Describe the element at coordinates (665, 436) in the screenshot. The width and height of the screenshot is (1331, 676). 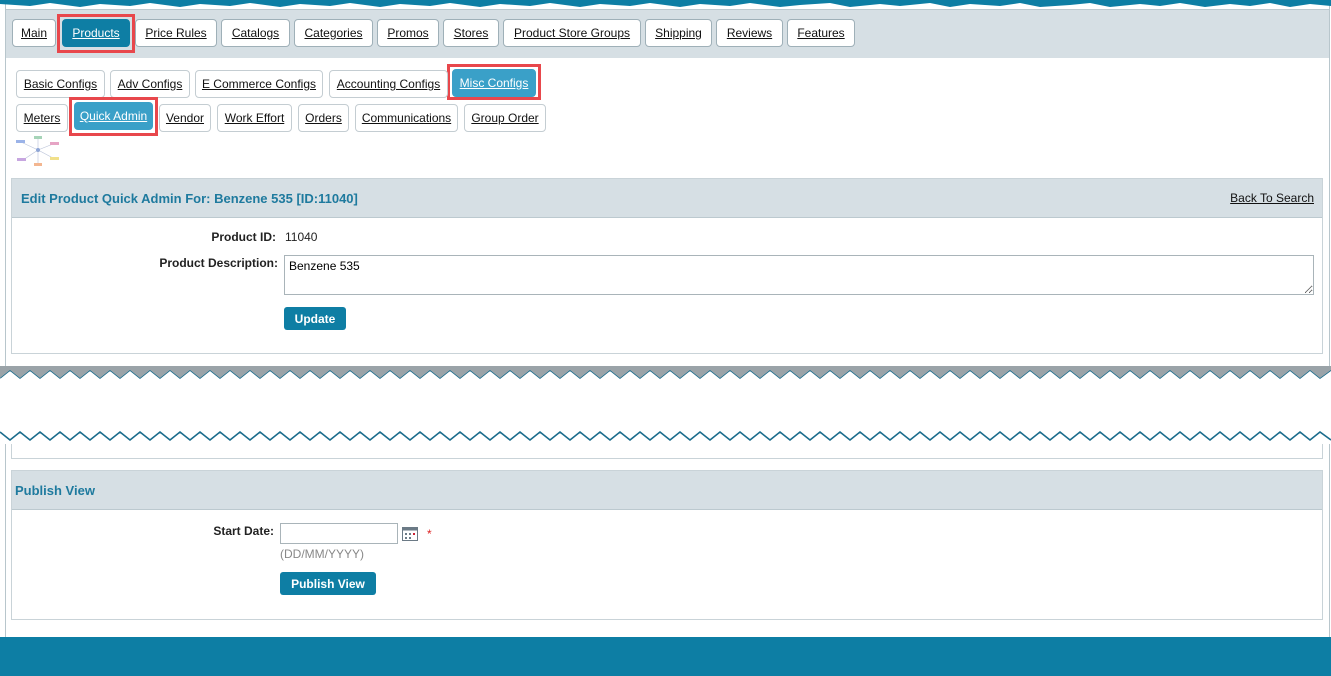
I see `torn-edge-lower` at that location.